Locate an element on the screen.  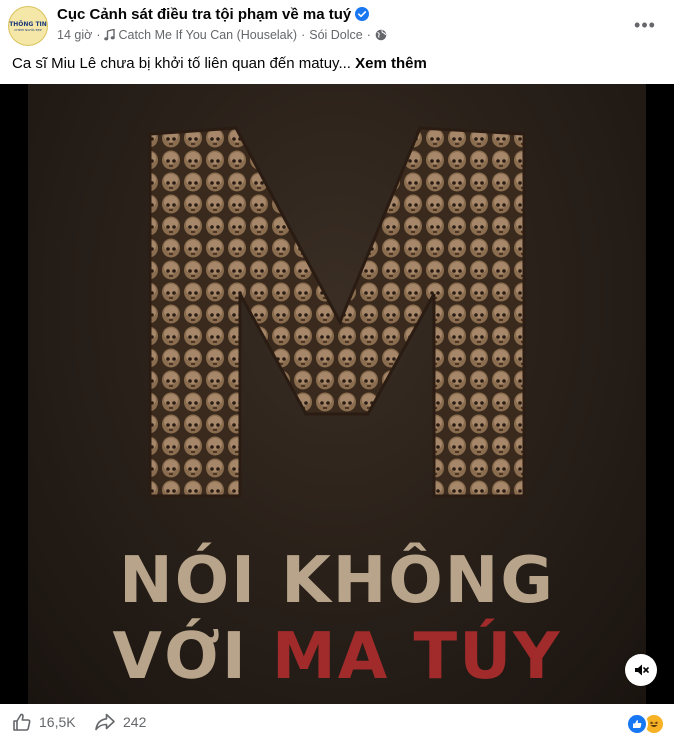
see-more-link: Xem thêm is located at coordinates (391, 63).